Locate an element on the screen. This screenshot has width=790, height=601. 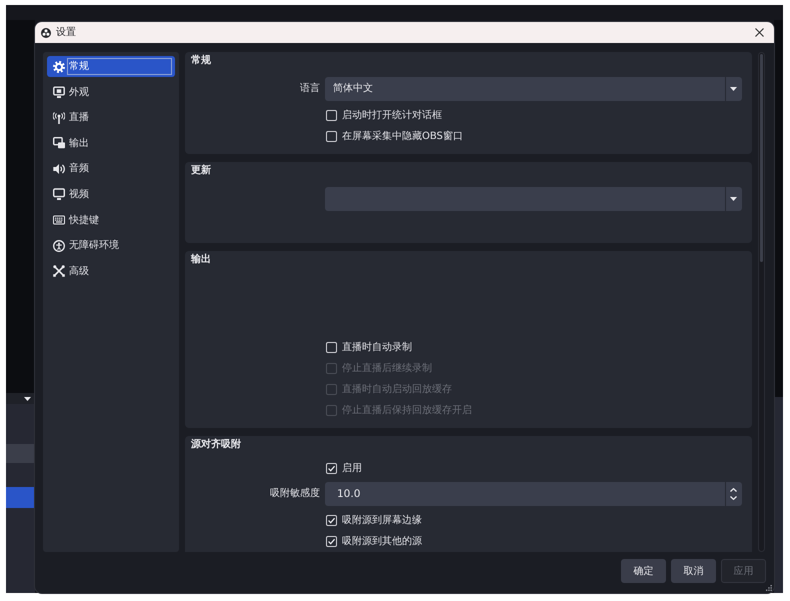
monitor-square-icon is located at coordinates (59, 92).